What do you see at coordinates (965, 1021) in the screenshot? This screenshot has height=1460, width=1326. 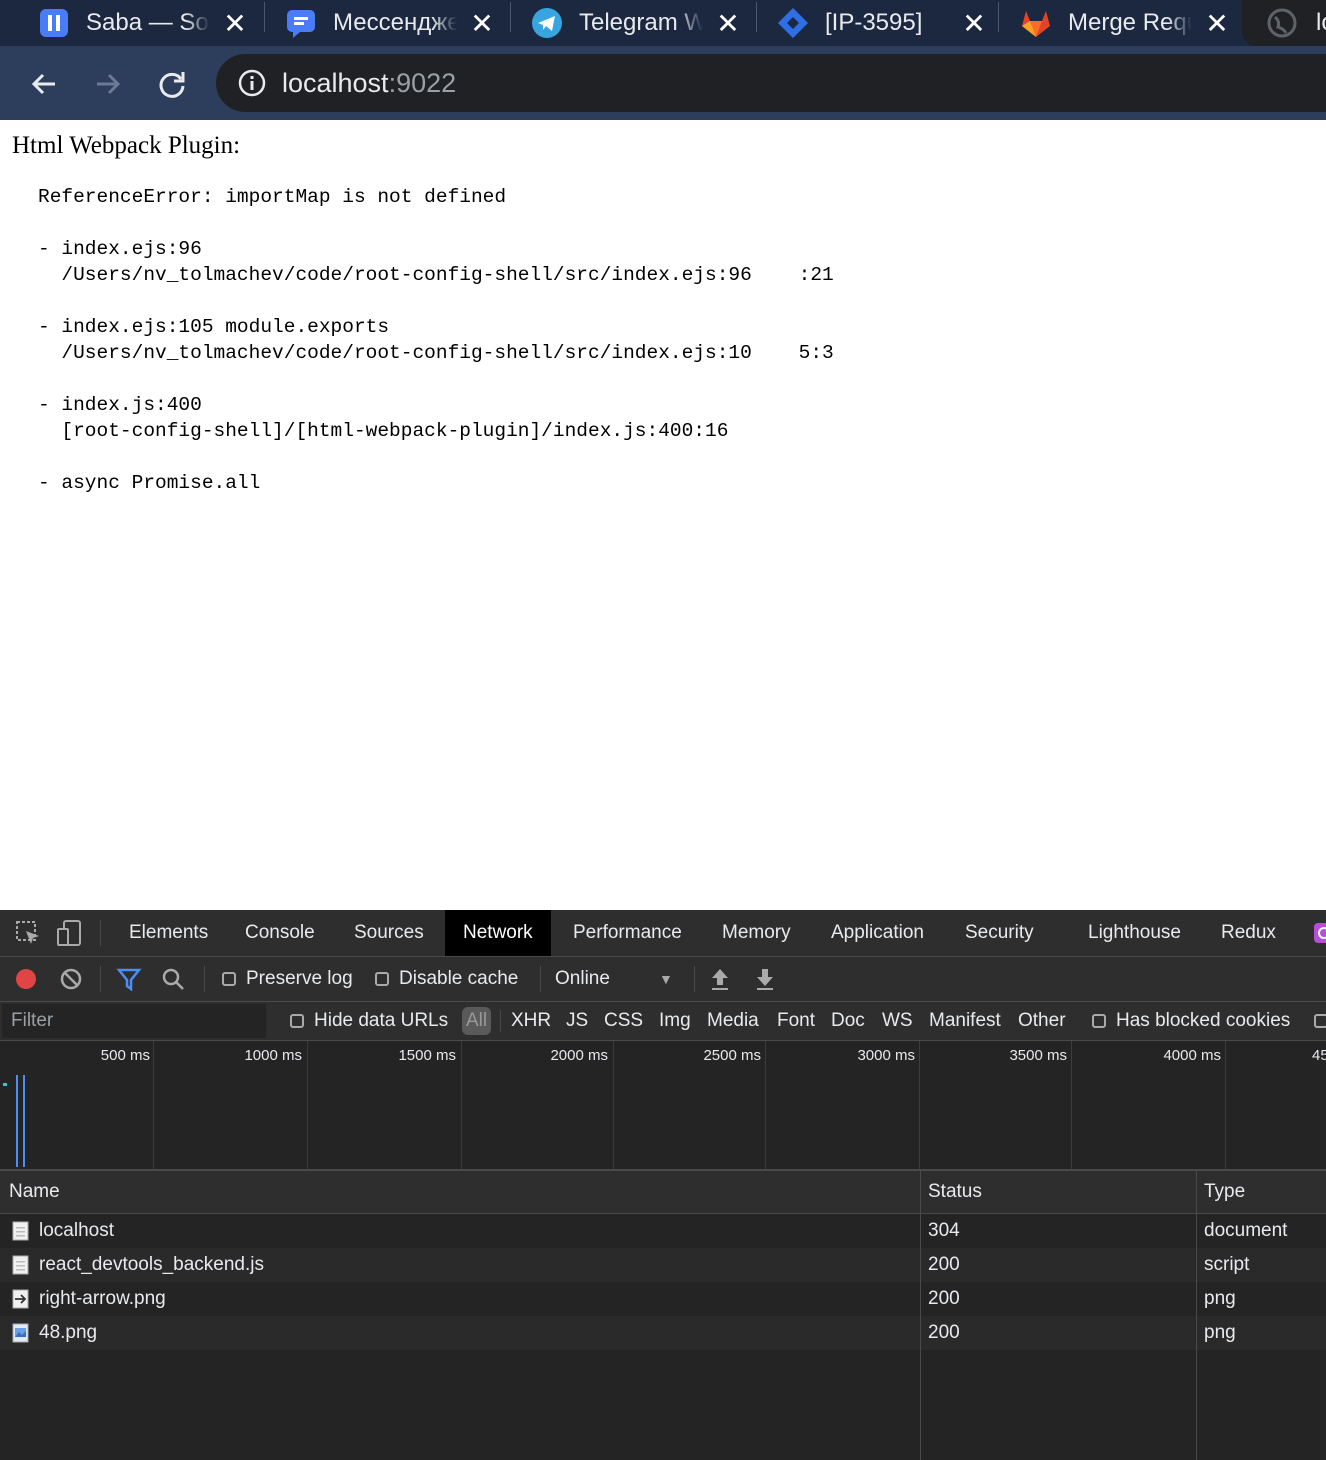 I see `filter-type-manifest: Manifest` at bounding box center [965, 1021].